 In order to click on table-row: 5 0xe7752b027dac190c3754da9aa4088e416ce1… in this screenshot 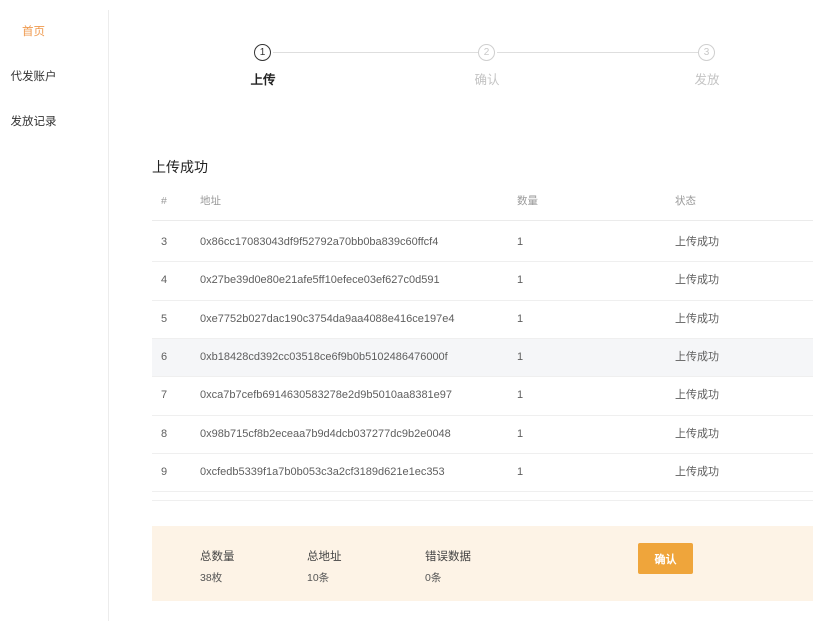, I will do `click(482, 320)`.